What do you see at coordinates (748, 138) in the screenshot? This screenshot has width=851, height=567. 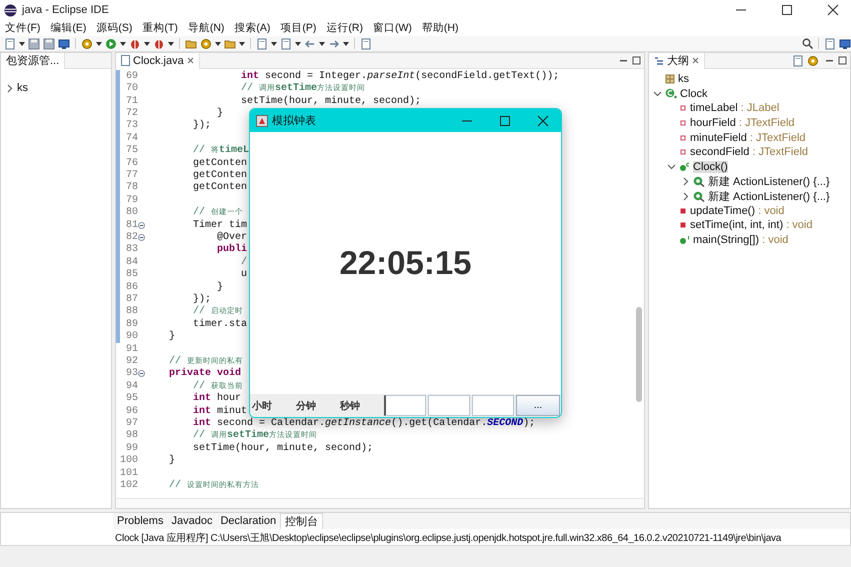 I see `outline-item: minuteField : JTextField` at bounding box center [748, 138].